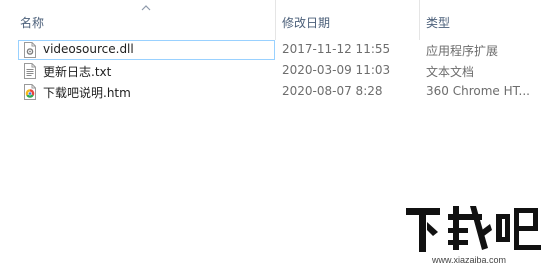  I want to click on column-header-bar: 名称 修改日期 类型, so click(271, 20).